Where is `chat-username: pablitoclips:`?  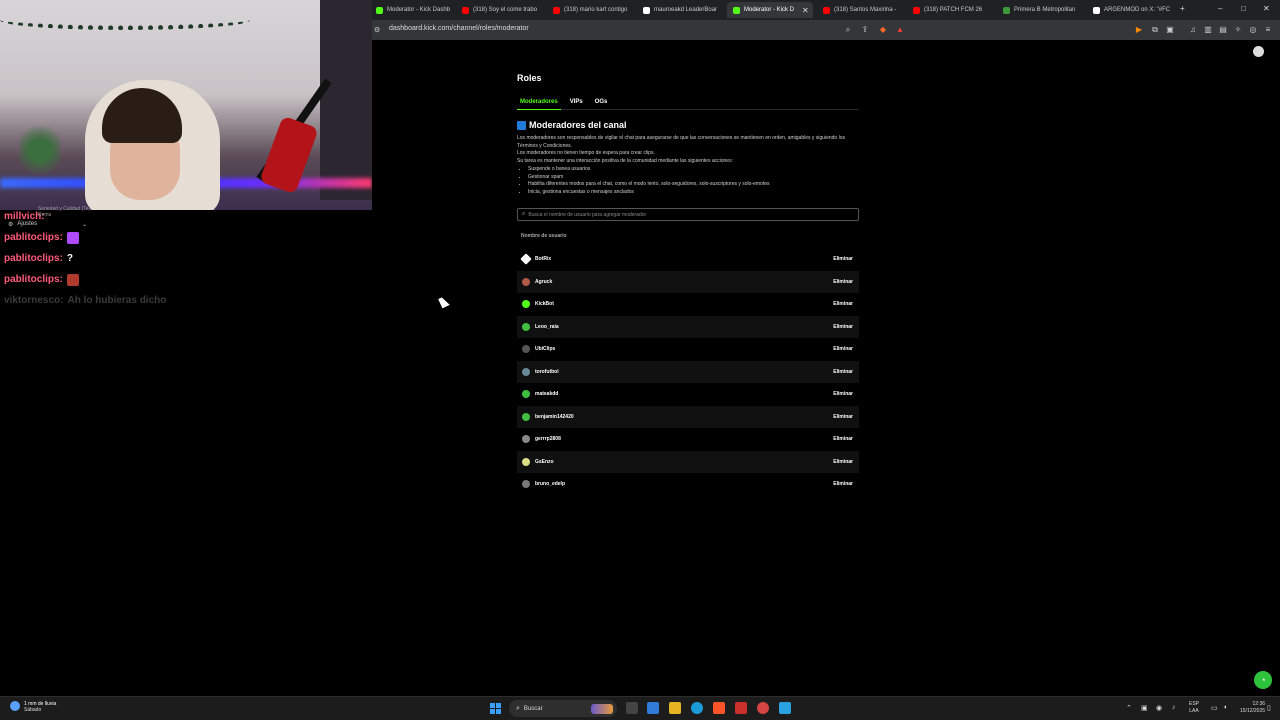 chat-username: pablitoclips: is located at coordinates (33, 258).